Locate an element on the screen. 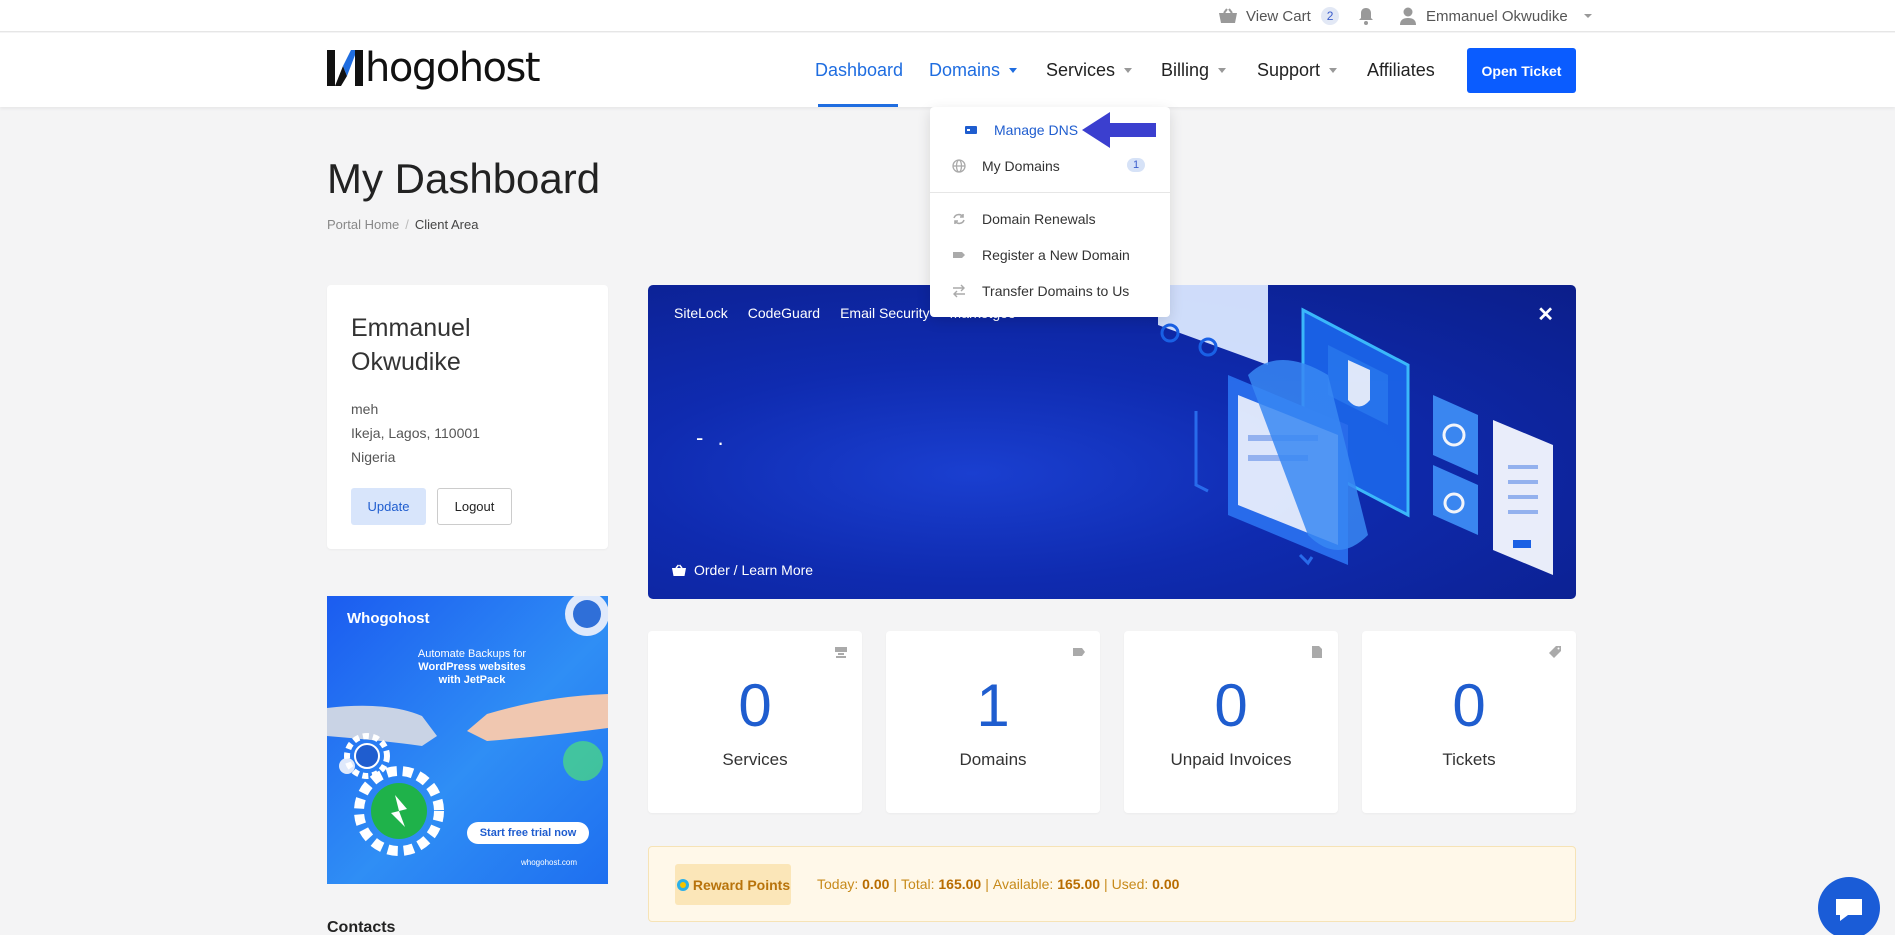 This screenshot has width=1895, height=935. open-ticket-button: Open Ticket is located at coordinates (1521, 70).